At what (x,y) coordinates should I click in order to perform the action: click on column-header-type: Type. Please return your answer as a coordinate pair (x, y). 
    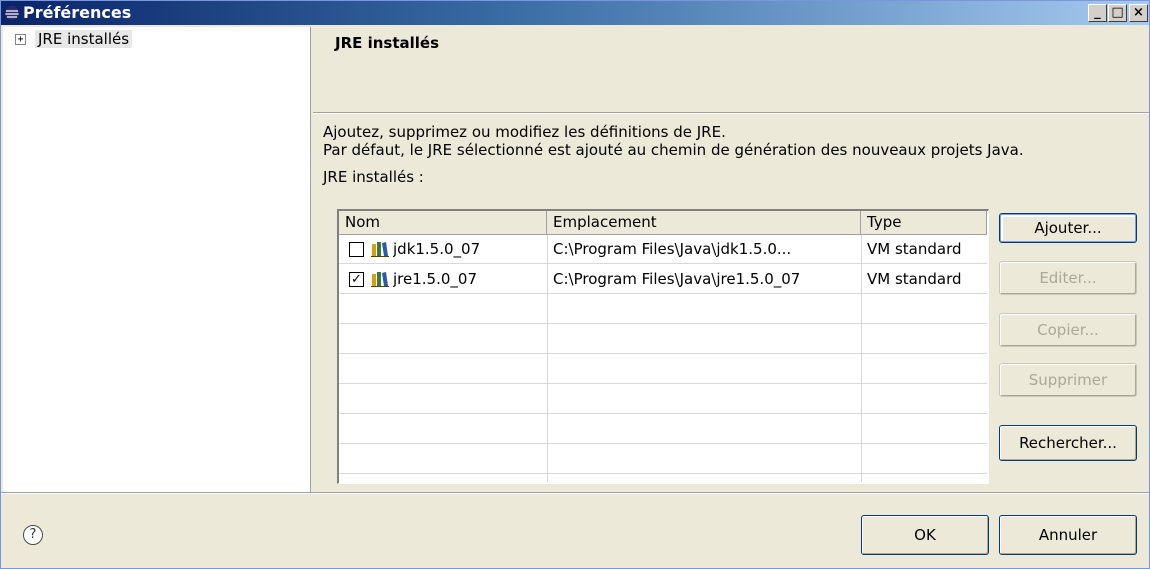
    Looking at the image, I should click on (924, 223).